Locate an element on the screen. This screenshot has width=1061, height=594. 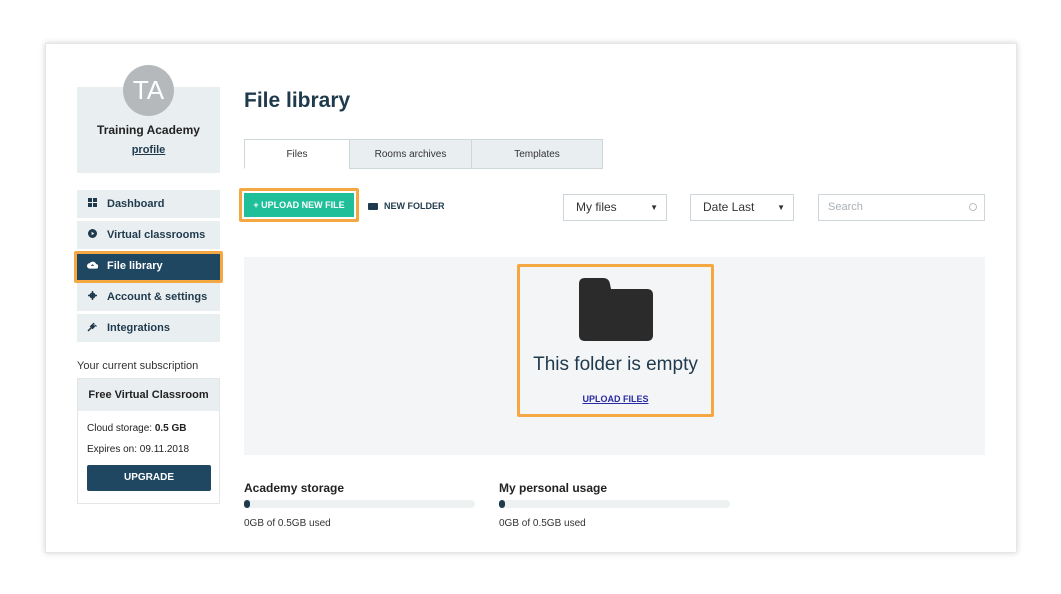
empty-folder-message: This folder is empty is located at coordinates (615, 364).